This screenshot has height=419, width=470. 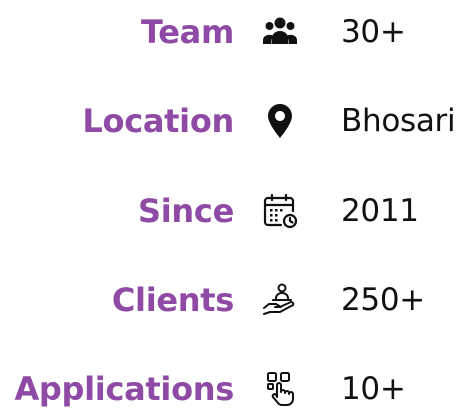 What do you see at coordinates (158, 121) in the screenshot?
I see `stat-label: Location` at bounding box center [158, 121].